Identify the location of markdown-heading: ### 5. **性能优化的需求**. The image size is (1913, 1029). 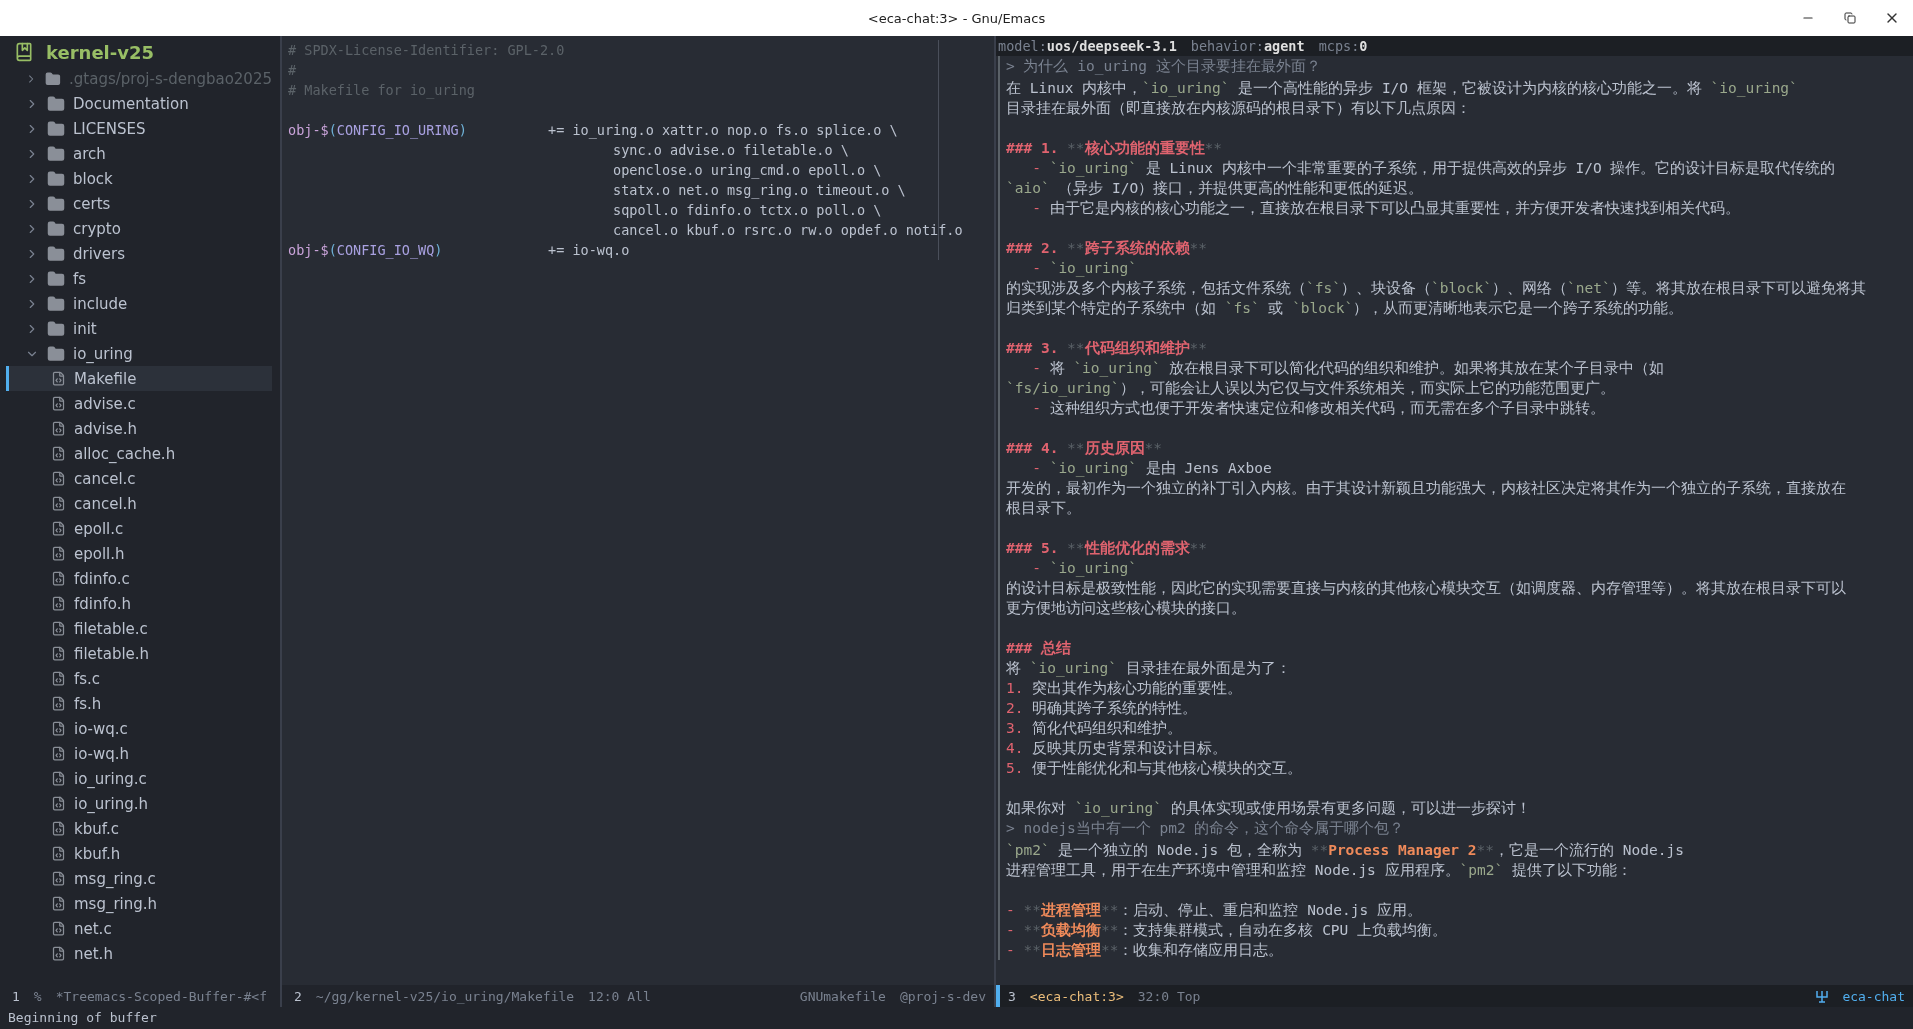
(1107, 548).